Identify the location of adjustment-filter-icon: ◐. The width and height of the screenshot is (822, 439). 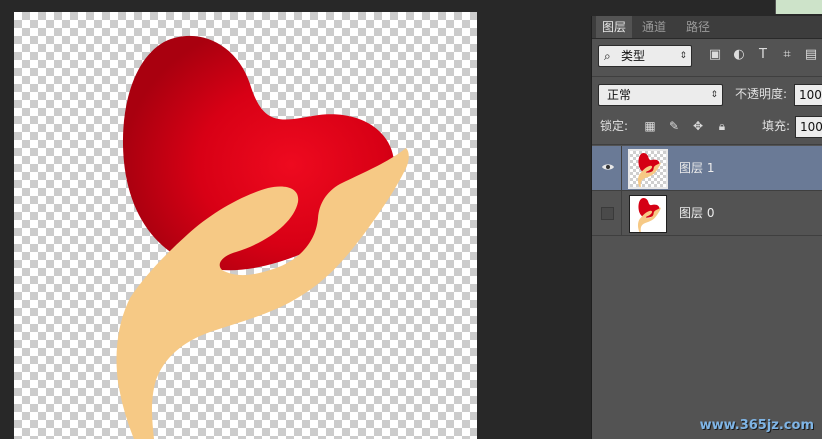
(739, 55).